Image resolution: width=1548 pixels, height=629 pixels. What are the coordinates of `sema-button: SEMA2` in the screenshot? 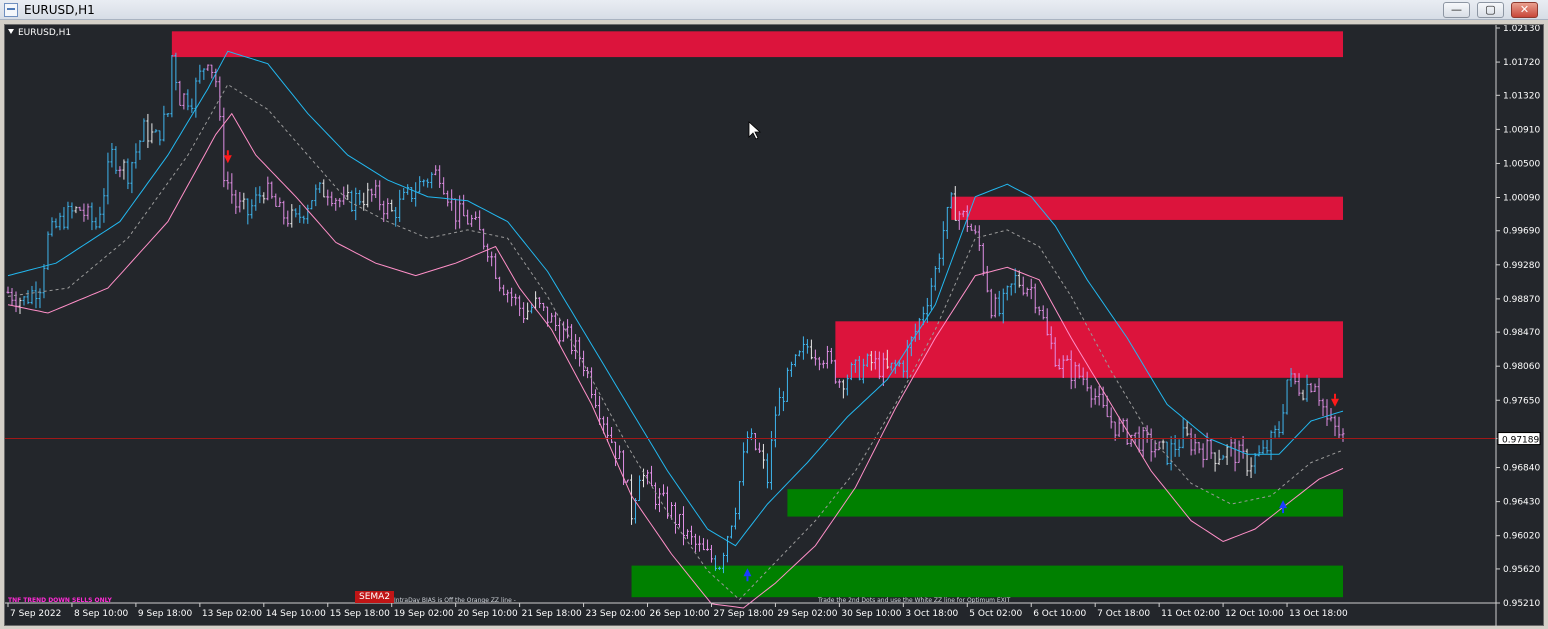 It's located at (375, 597).